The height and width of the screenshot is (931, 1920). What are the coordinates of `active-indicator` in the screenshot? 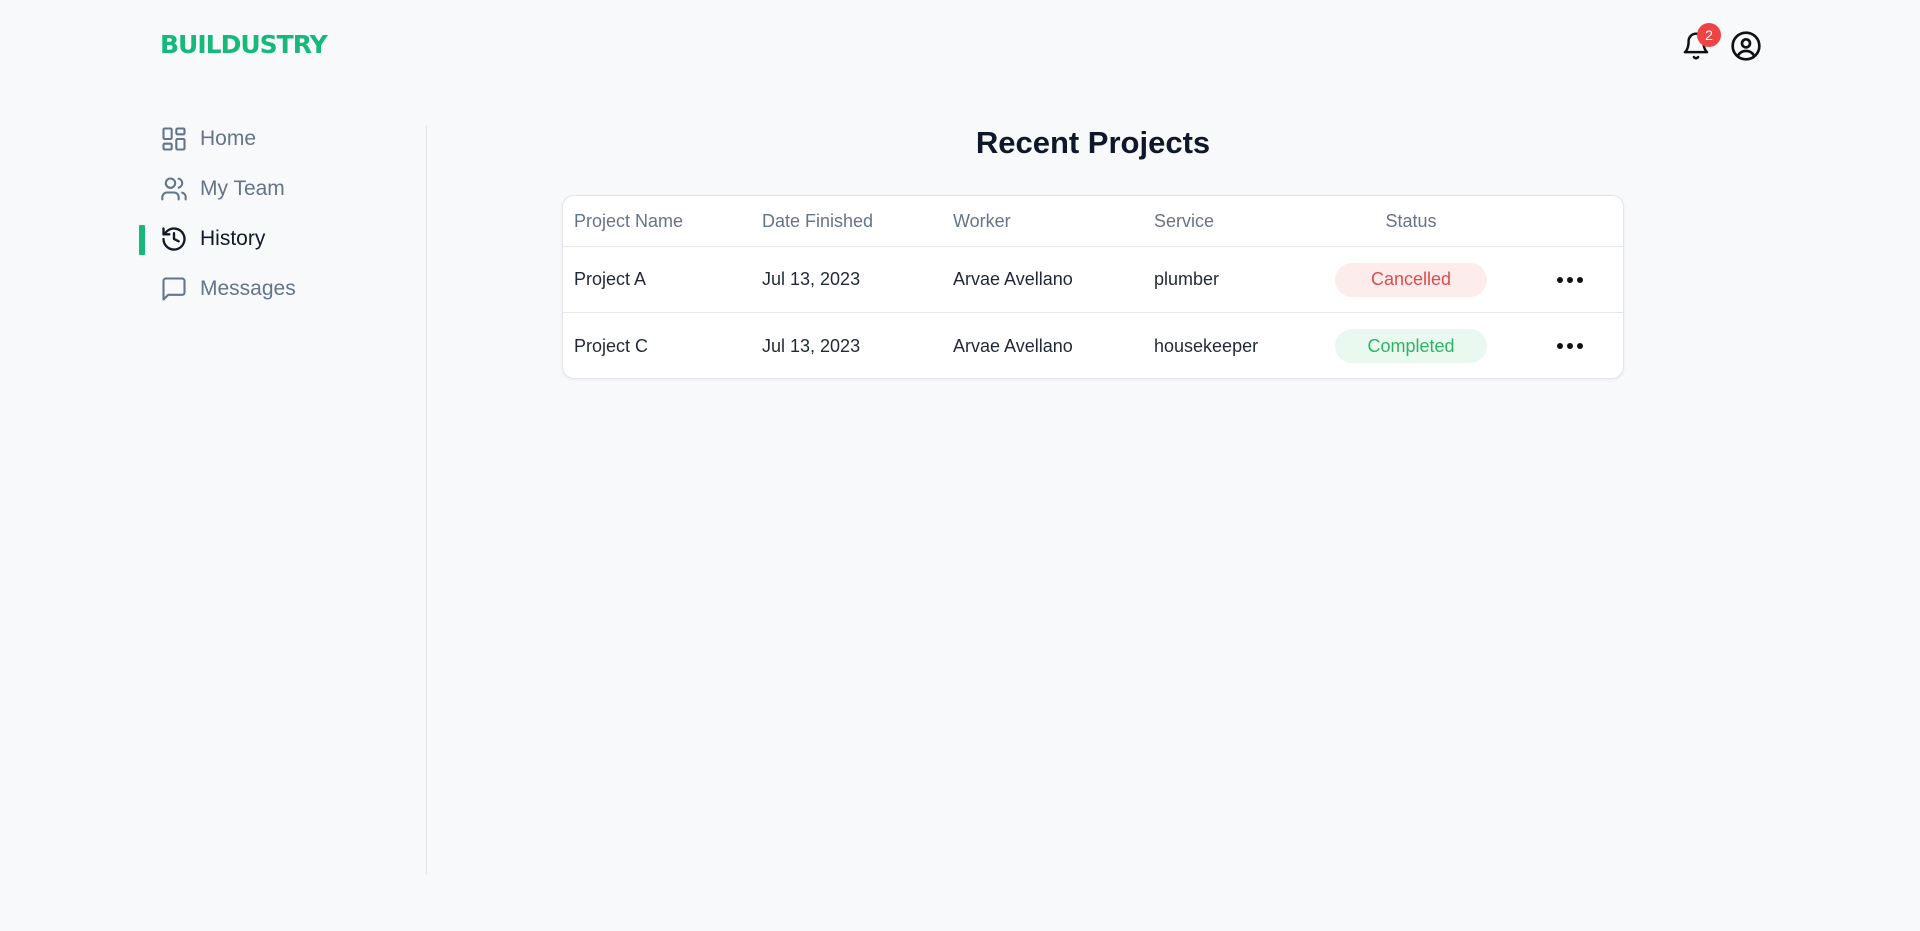 It's located at (142, 240).